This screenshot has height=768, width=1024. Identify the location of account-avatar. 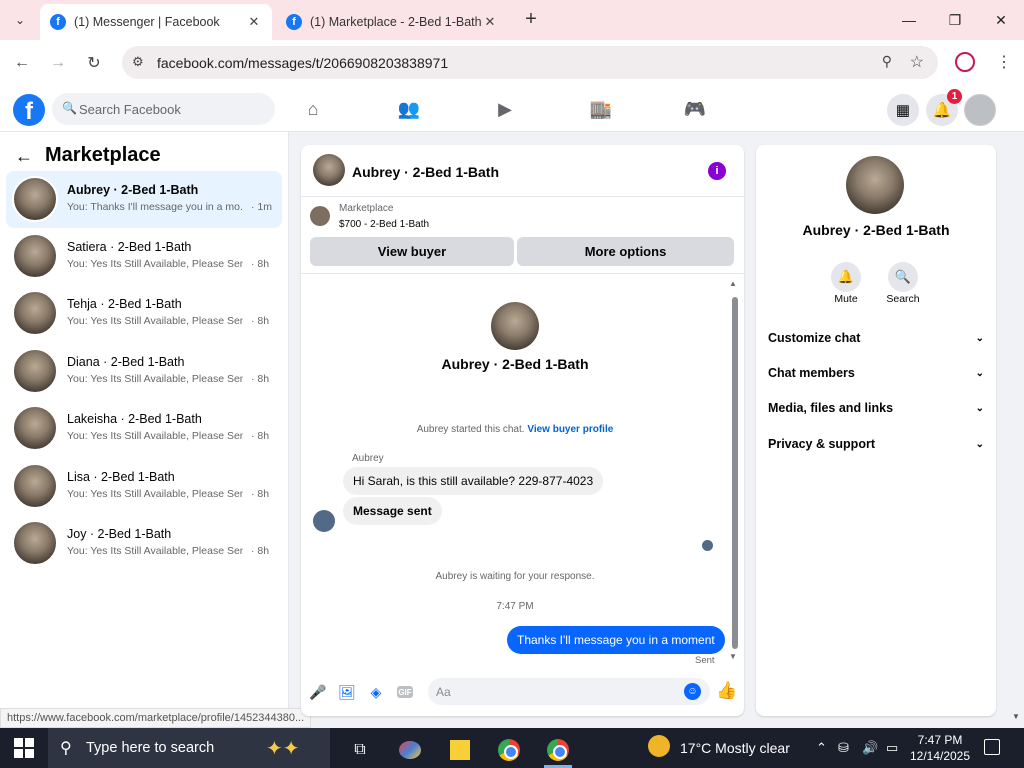
(980, 110).